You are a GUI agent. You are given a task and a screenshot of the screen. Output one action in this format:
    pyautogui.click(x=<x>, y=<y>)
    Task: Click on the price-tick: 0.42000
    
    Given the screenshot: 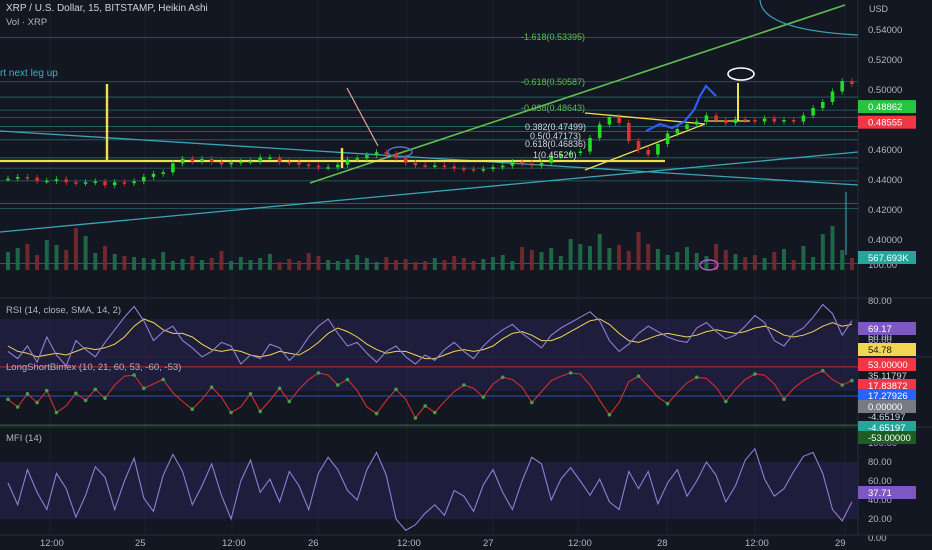 What is the action you would take?
    pyautogui.click(x=885, y=210)
    